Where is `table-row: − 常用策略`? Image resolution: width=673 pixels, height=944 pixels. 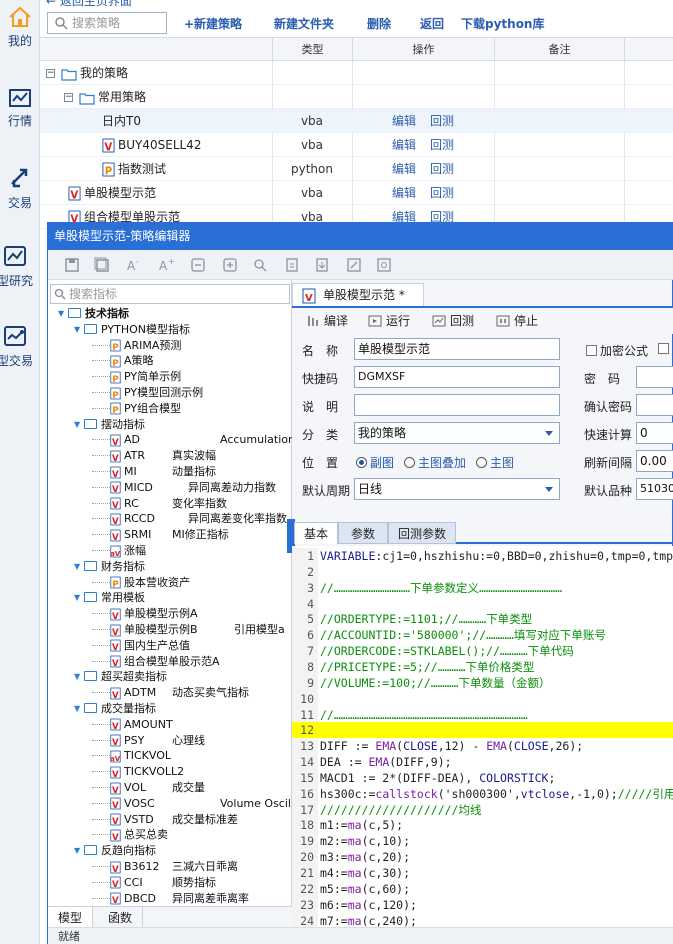
table-row: − 常用策略 is located at coordinates (356, 97).